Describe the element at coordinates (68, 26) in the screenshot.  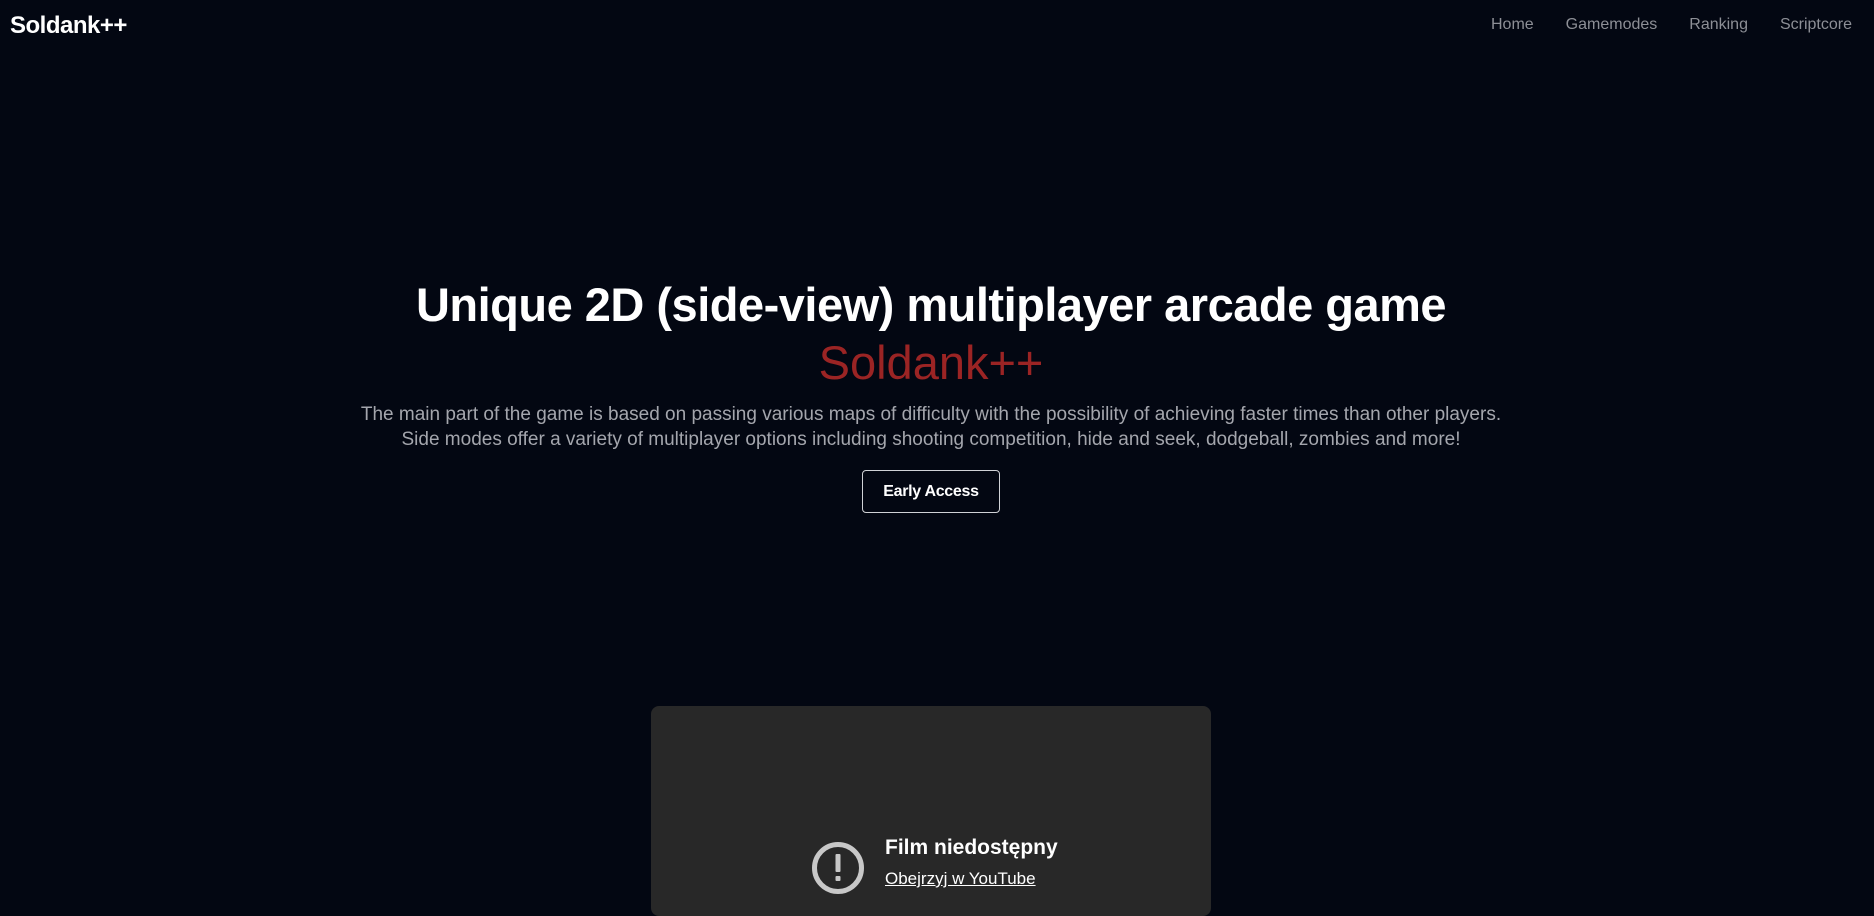
I see `brand-logo: Soldank++` at that location.